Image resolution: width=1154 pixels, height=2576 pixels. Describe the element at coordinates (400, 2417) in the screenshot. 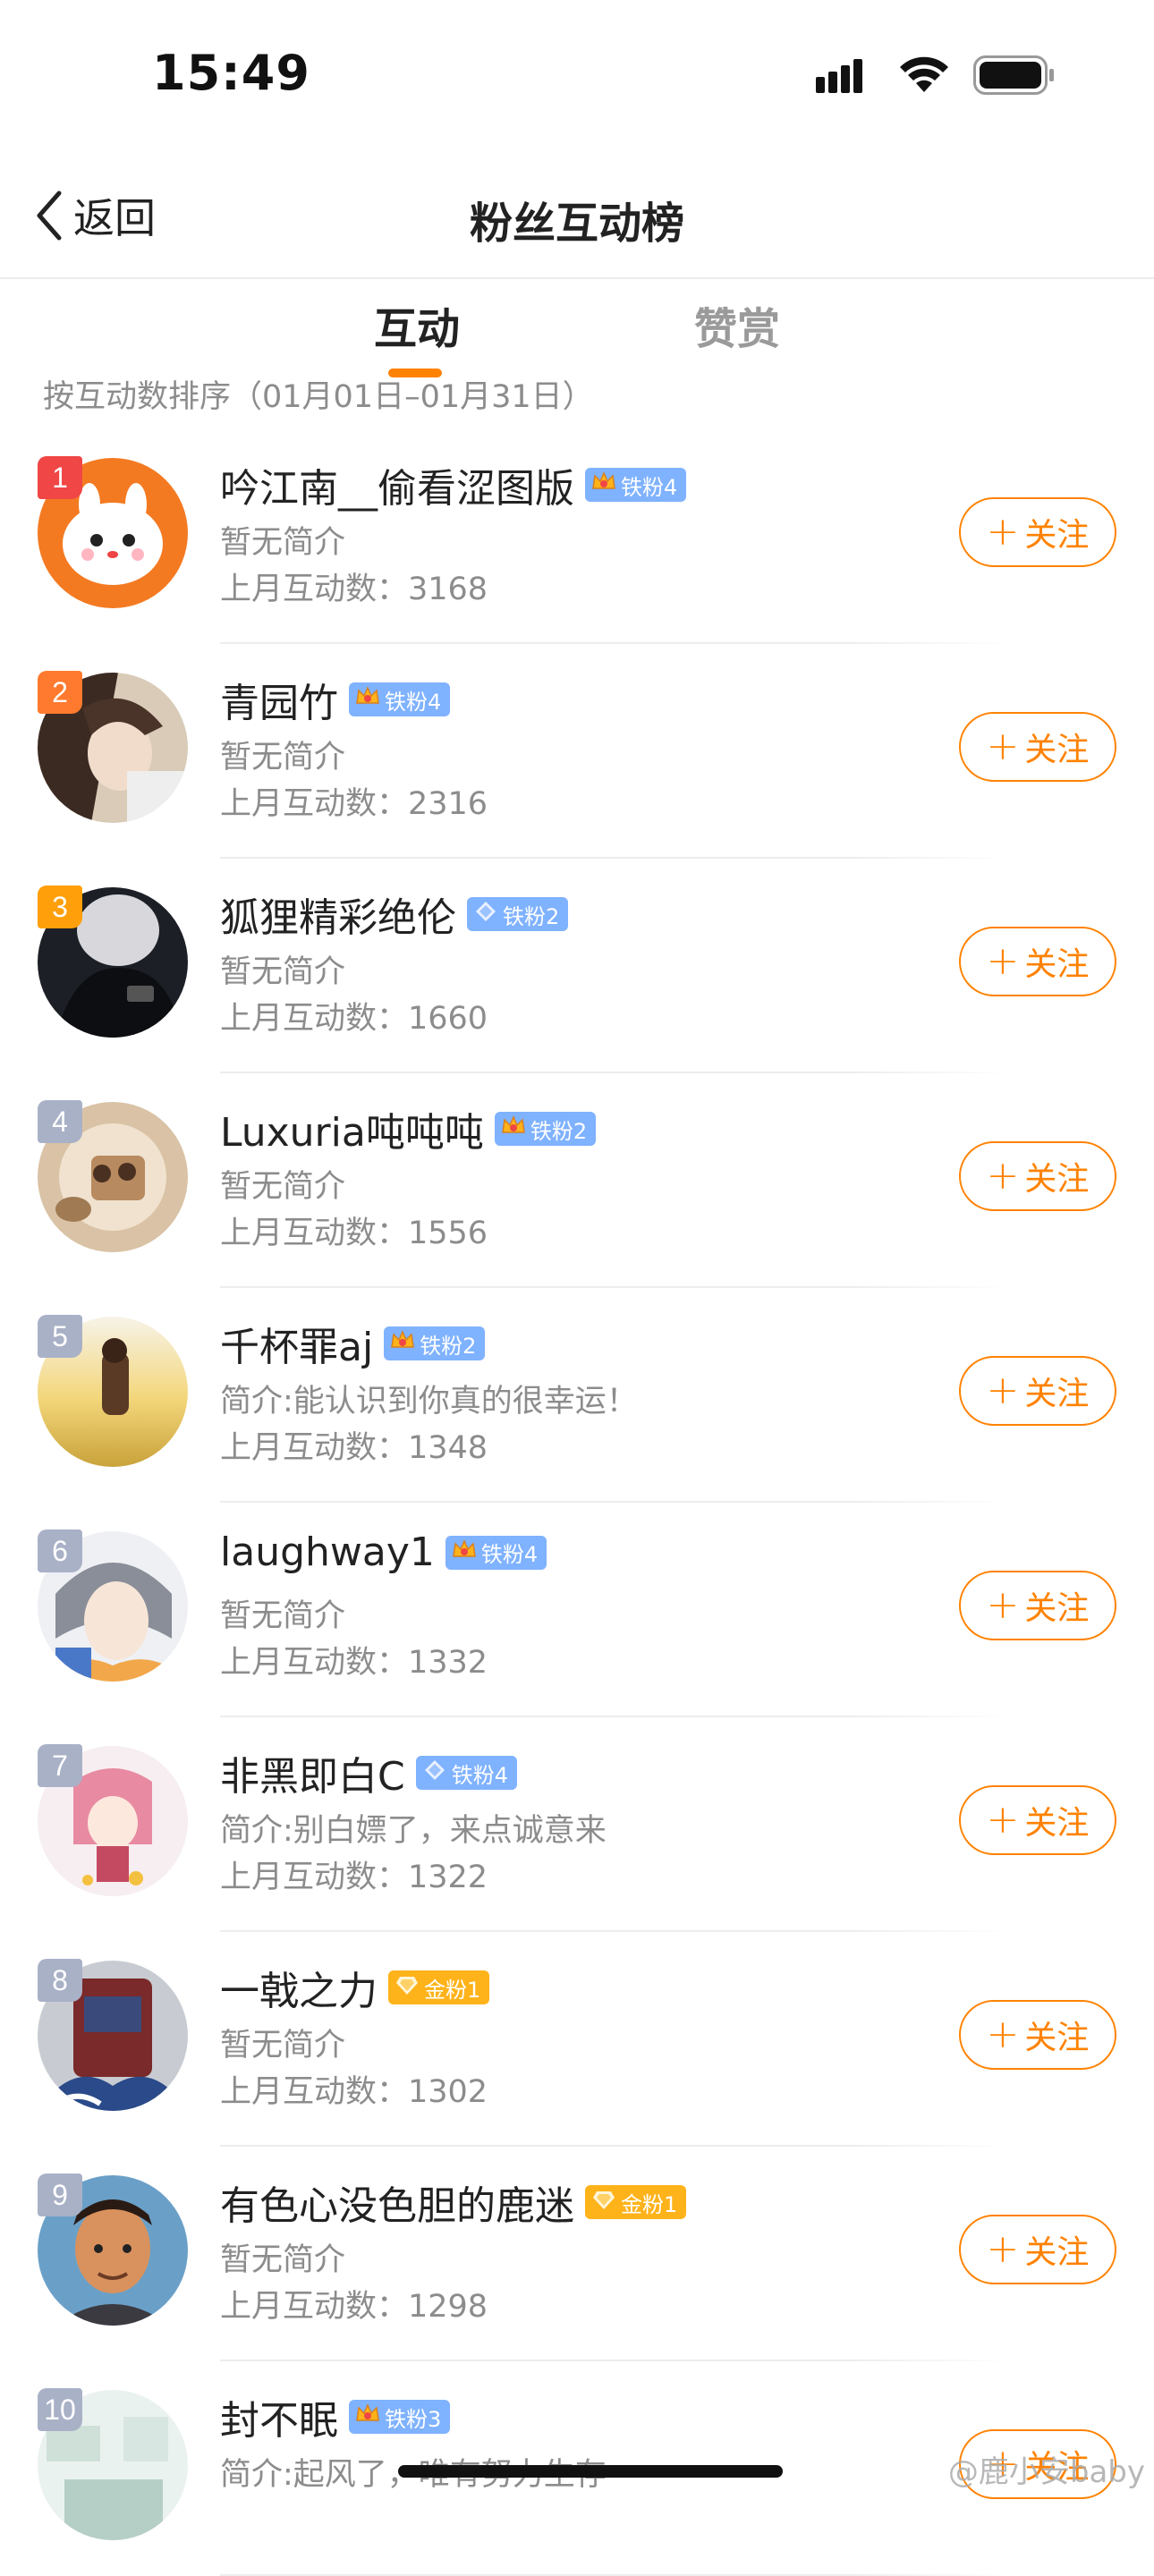

I see `fan-level-badge: 铁粉3` at that location.